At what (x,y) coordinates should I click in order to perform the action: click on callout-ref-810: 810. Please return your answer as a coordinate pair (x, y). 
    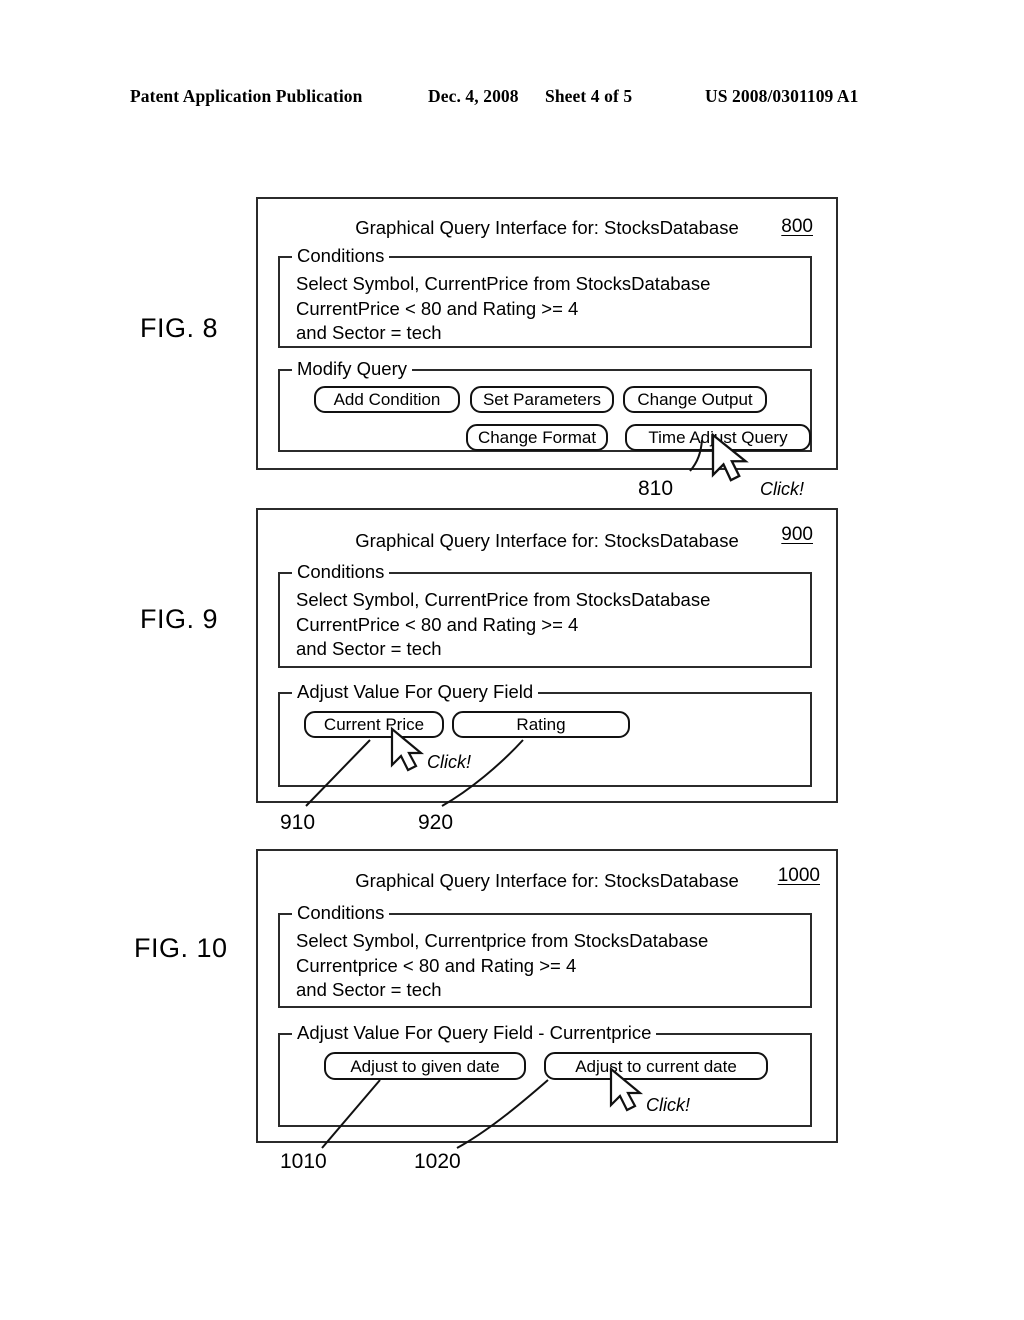
    Looking at the image, I should click on (656, 488).